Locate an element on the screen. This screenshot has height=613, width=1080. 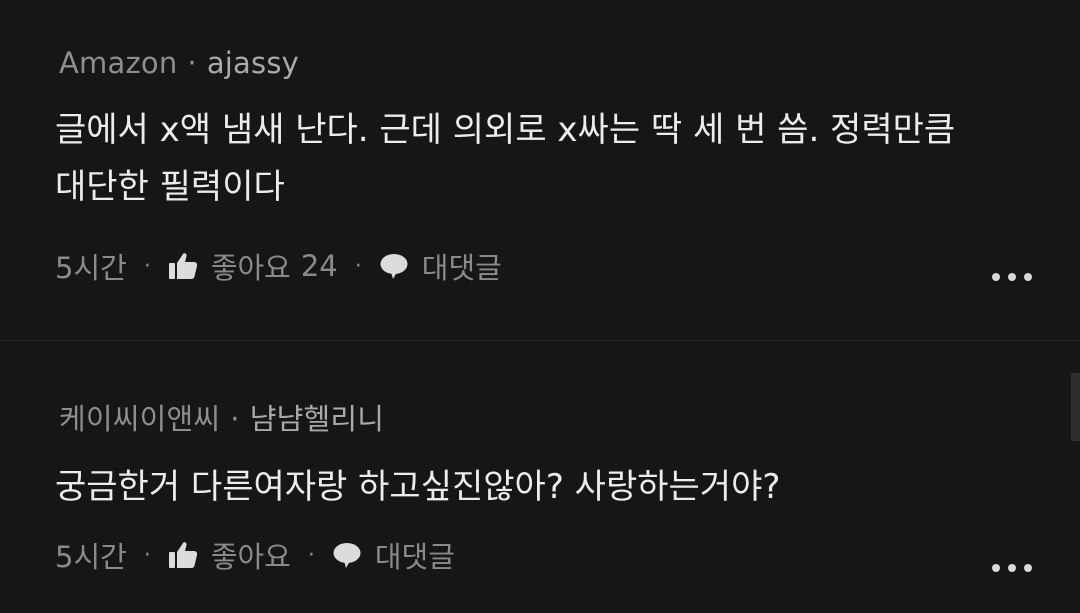
comment-meta: Amazon · ajassy is located at coordinates (179, 63).